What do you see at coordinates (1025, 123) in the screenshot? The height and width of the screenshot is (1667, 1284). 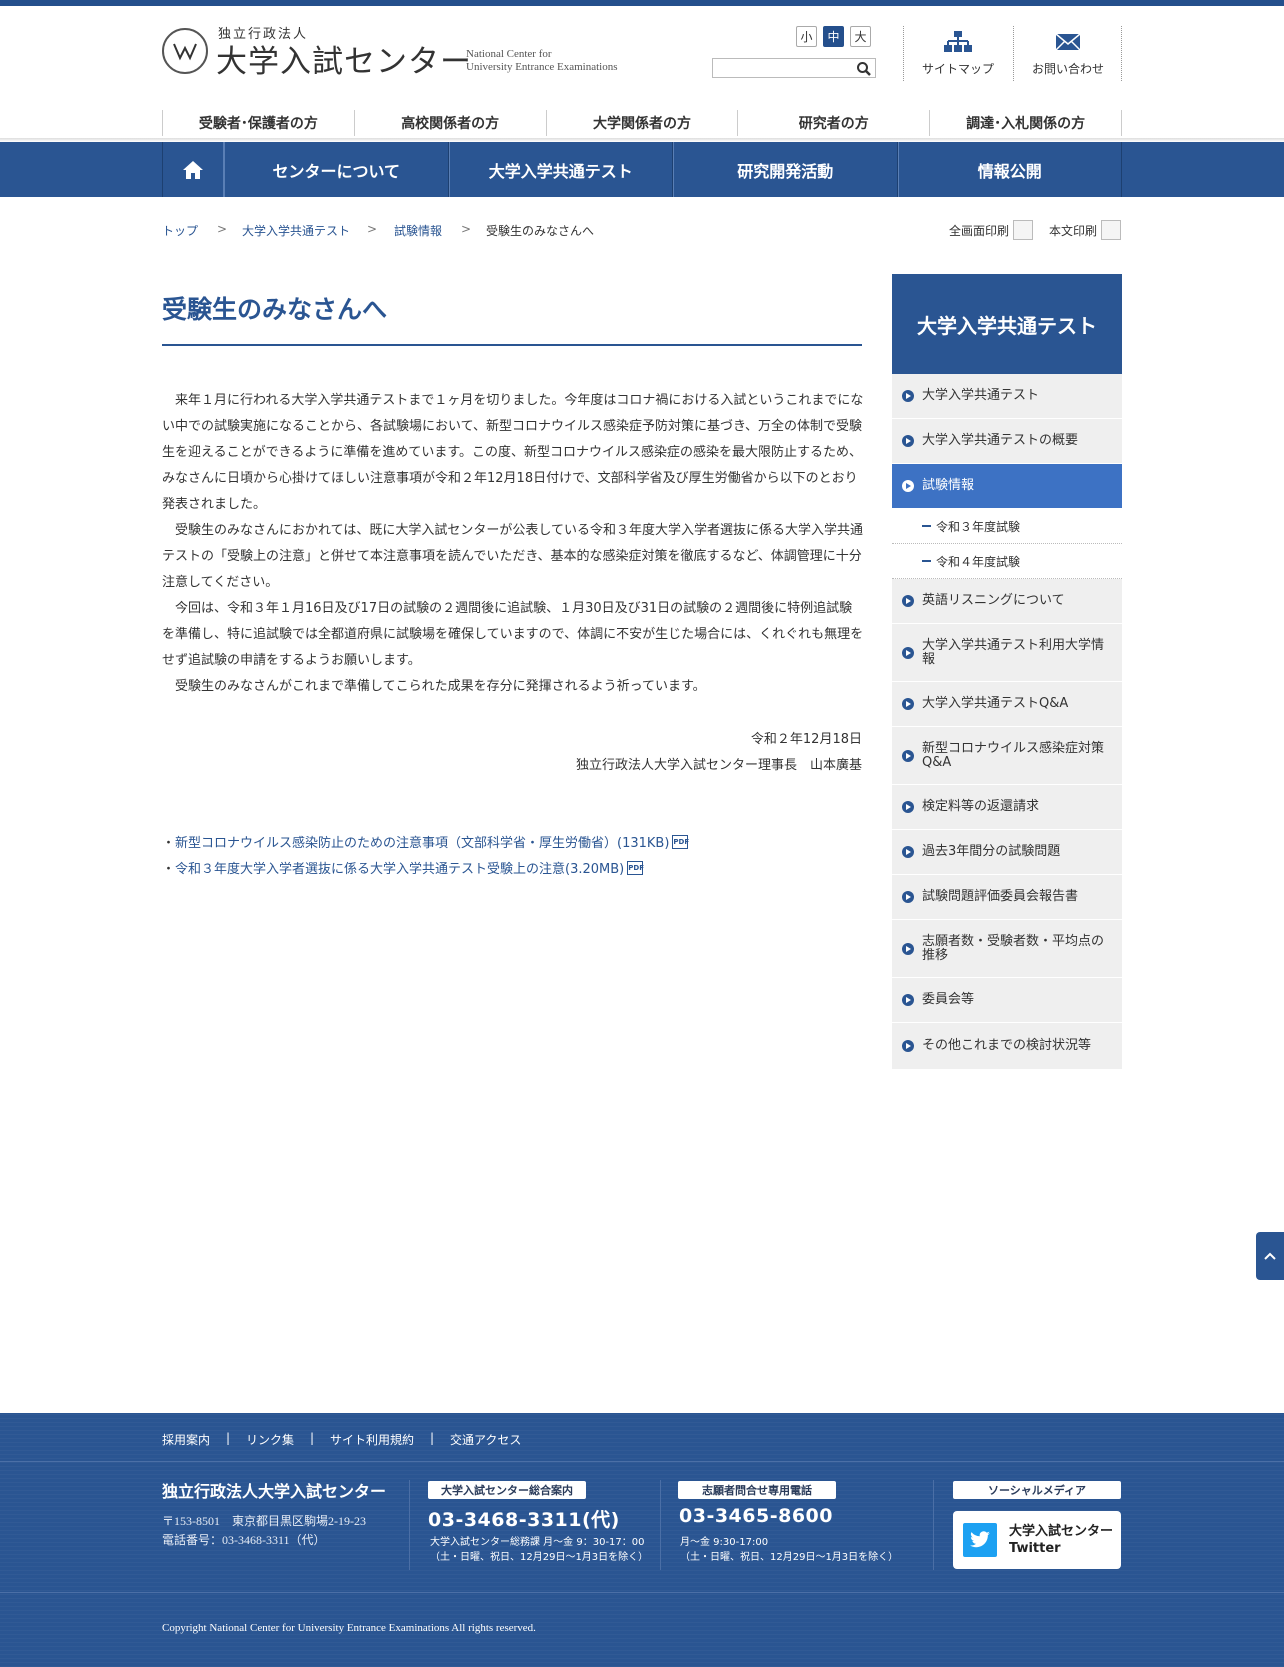 I see `audience-nav-item: 調達･入札関係の方` at bounding box center [1025, 123].